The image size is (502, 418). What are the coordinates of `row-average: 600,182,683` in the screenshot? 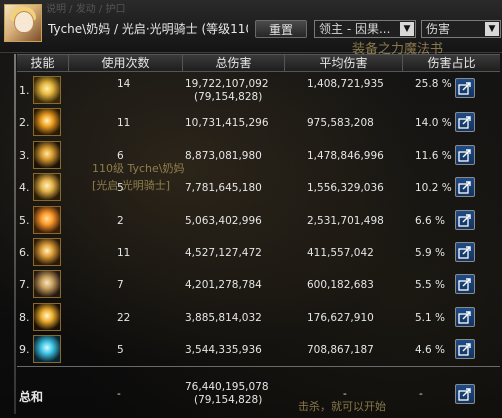 It's located at (340, 285).